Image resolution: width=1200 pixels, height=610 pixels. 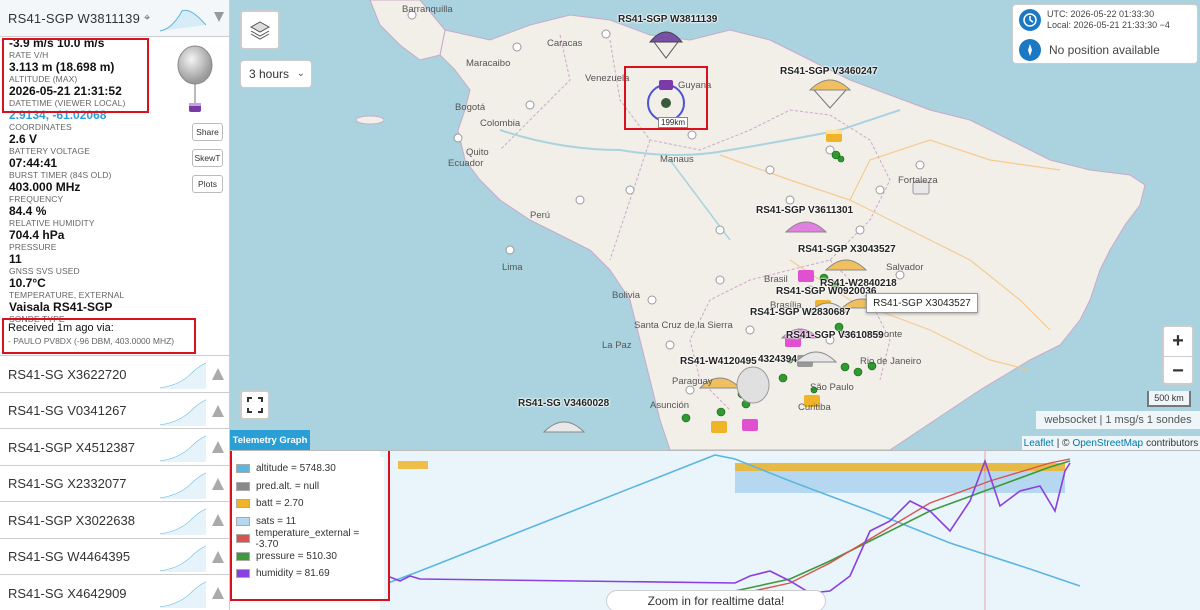 What do you see at coordinates (1101, 14) in the screenshot?
I see `utc-time: UTC: 2026-05-22 01:33:30` at bounding box center [1101, 14].